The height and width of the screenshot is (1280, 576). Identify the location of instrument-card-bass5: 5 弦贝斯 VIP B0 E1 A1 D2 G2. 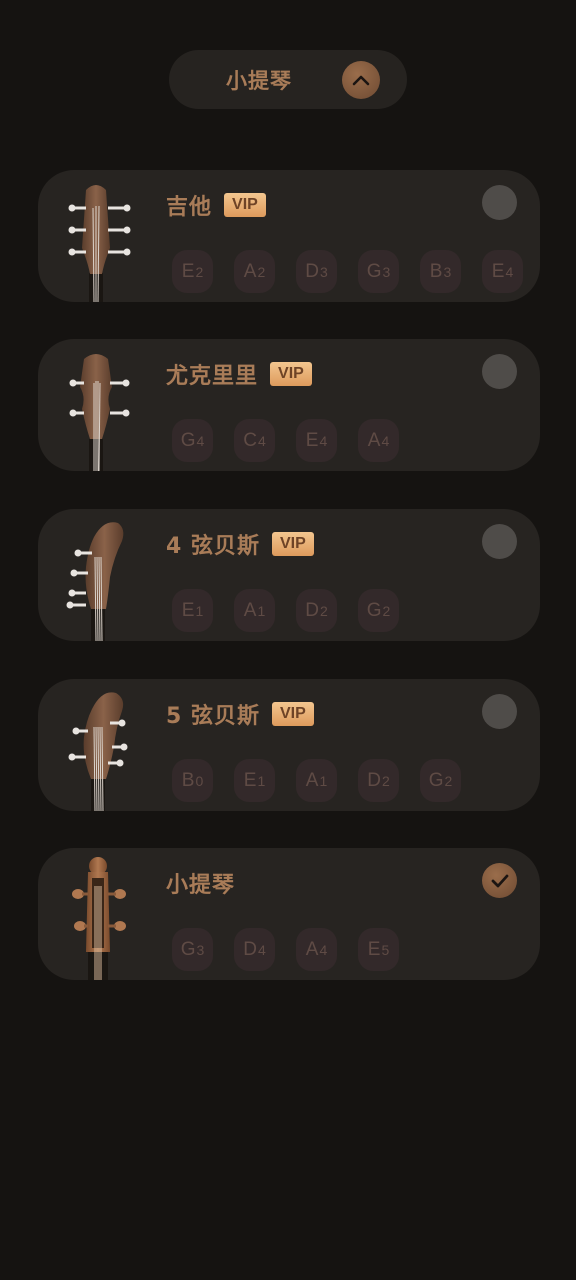
(289, 745).